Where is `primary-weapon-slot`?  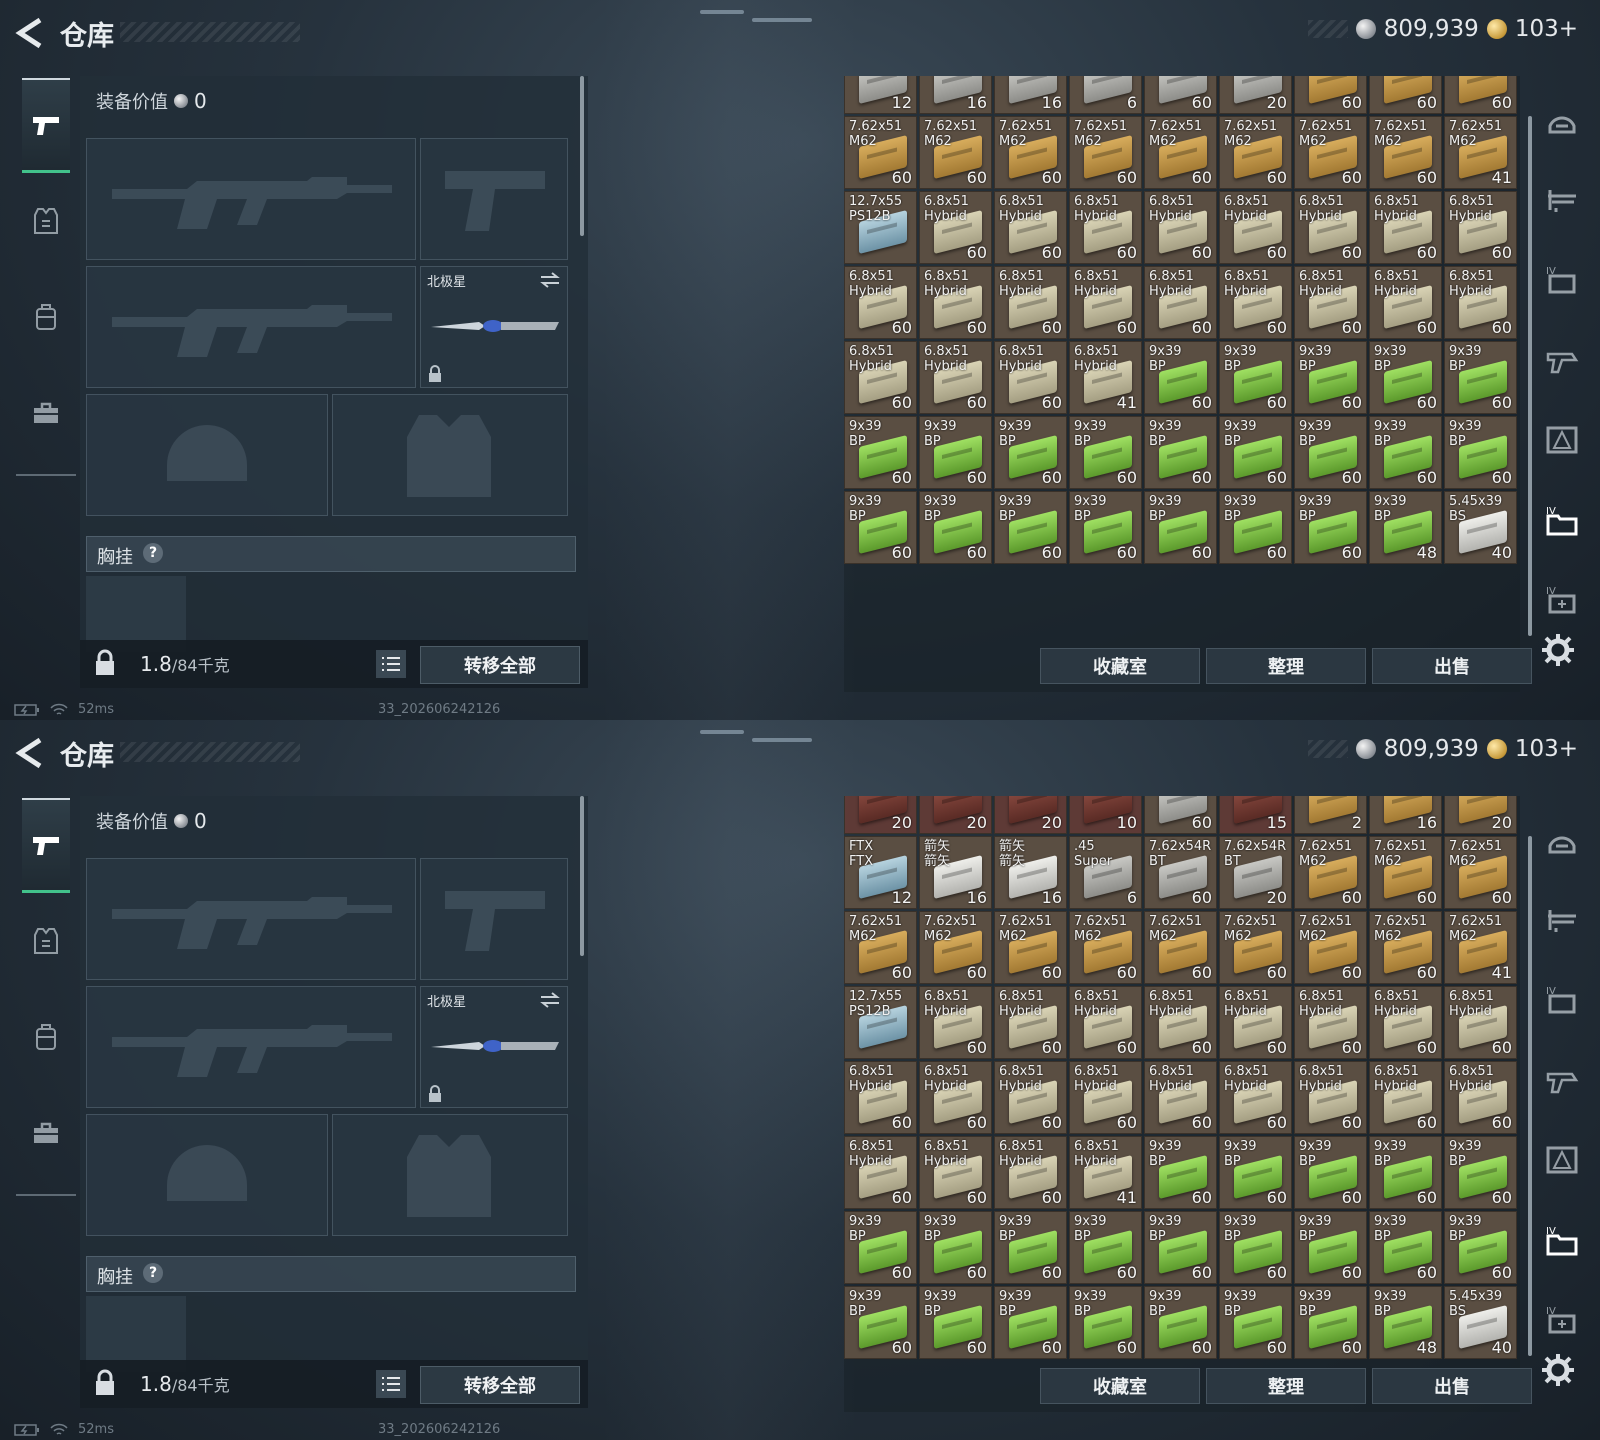 primary-weapon-slot is located at coordinates (251, 919).